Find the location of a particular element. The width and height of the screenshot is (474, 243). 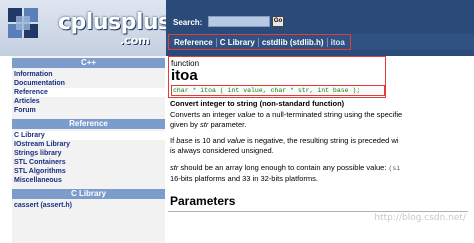

site-logo: cplusplus .com is located at coordinates (83, 28).